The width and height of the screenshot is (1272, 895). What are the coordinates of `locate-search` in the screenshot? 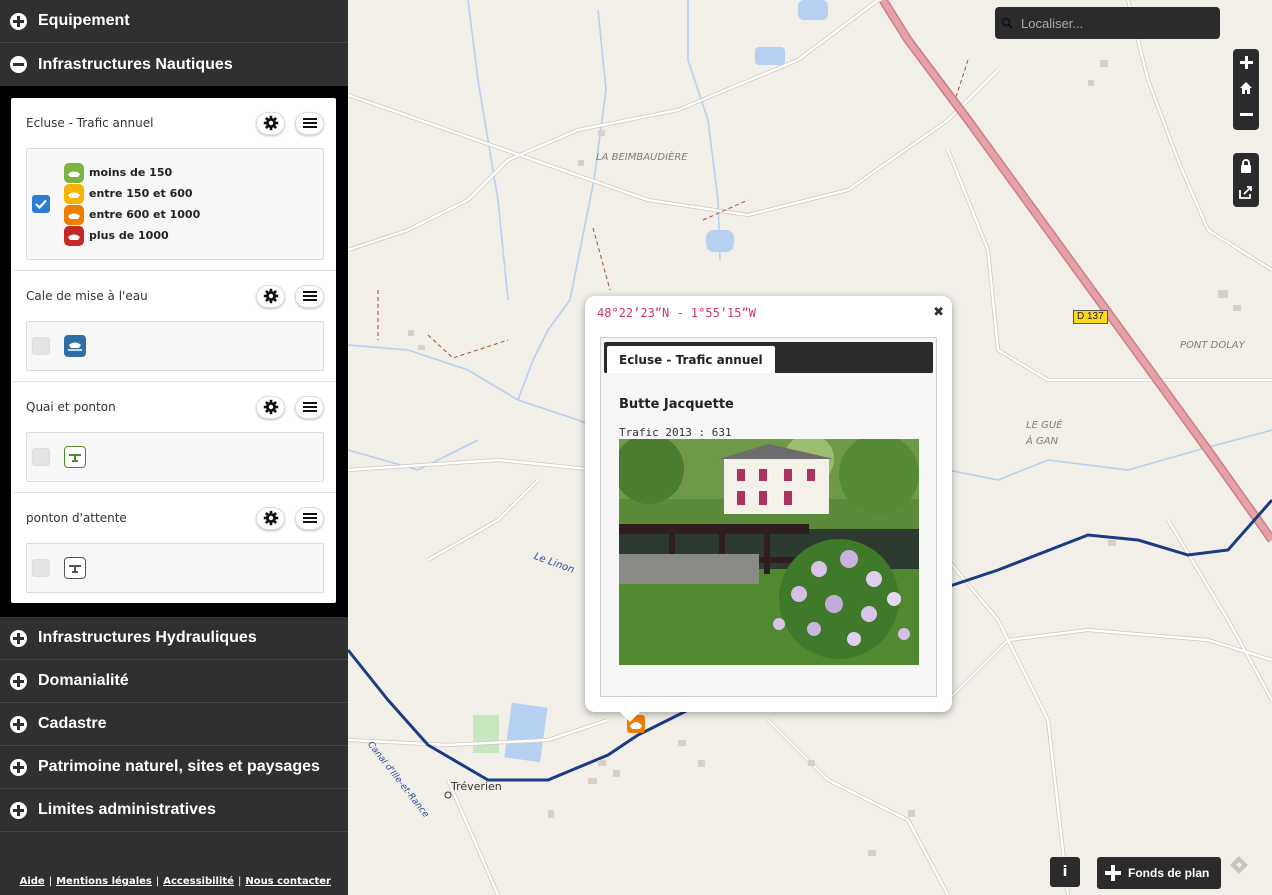 It's located at (1107, 23).